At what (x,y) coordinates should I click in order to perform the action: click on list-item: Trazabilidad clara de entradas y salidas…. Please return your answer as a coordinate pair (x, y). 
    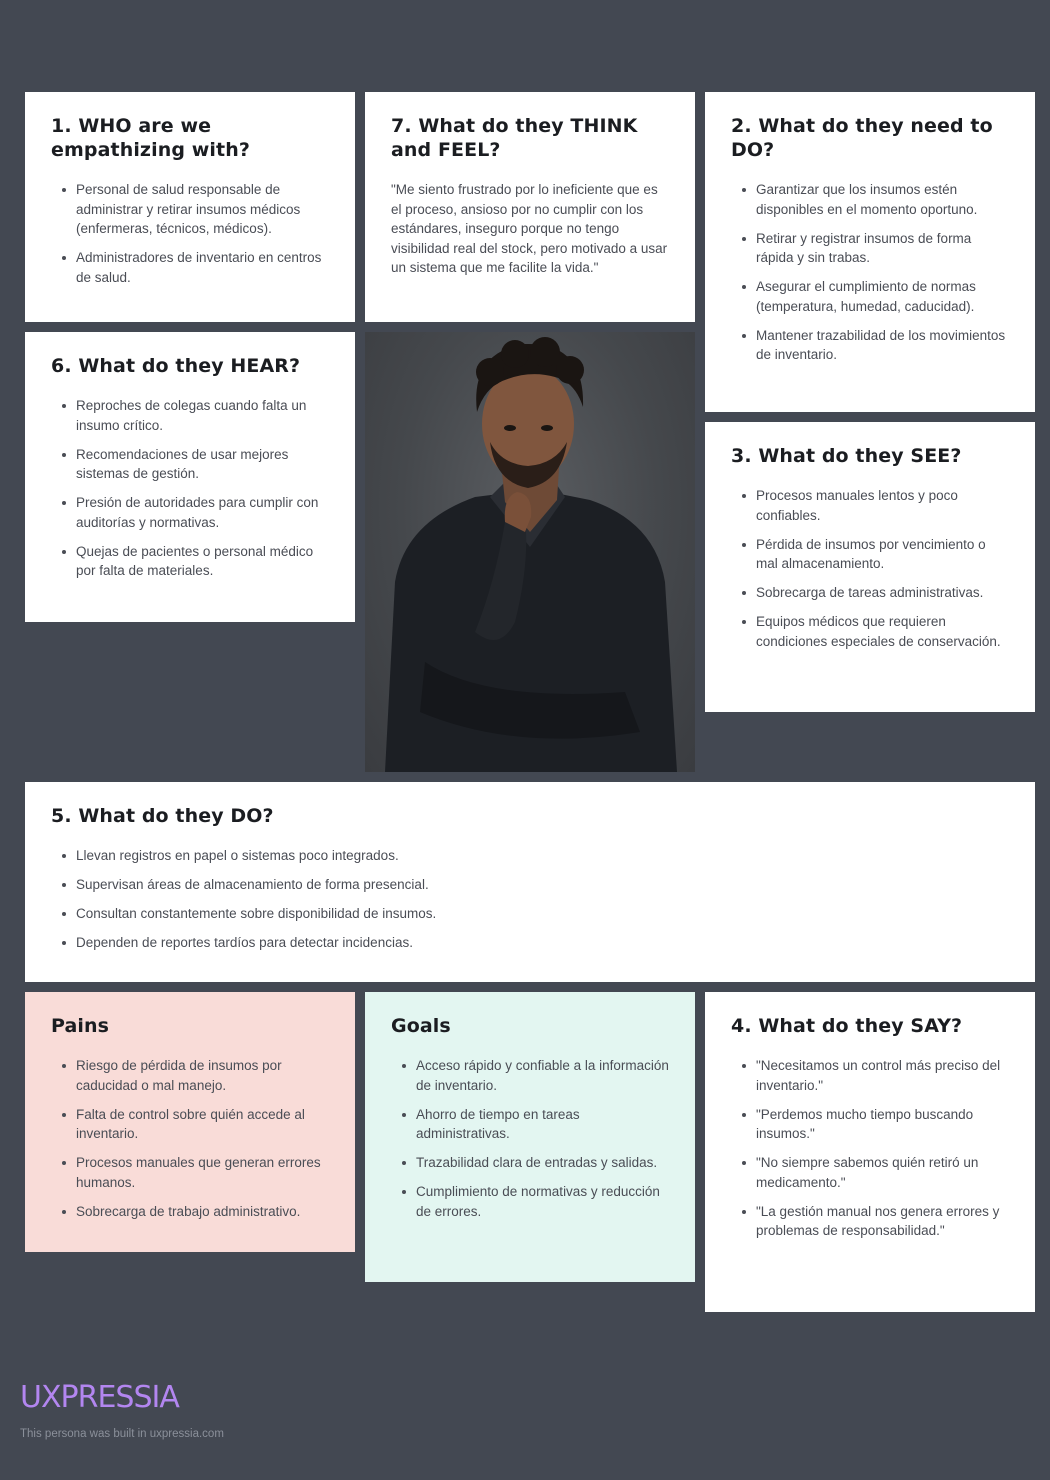
    Looking at the image, I should click on (530, 1163).